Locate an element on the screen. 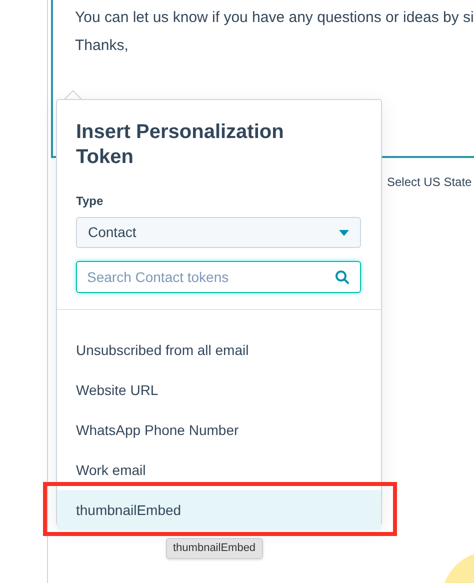  search-field: Search Contact tokens is located at coordinates (218, 277).